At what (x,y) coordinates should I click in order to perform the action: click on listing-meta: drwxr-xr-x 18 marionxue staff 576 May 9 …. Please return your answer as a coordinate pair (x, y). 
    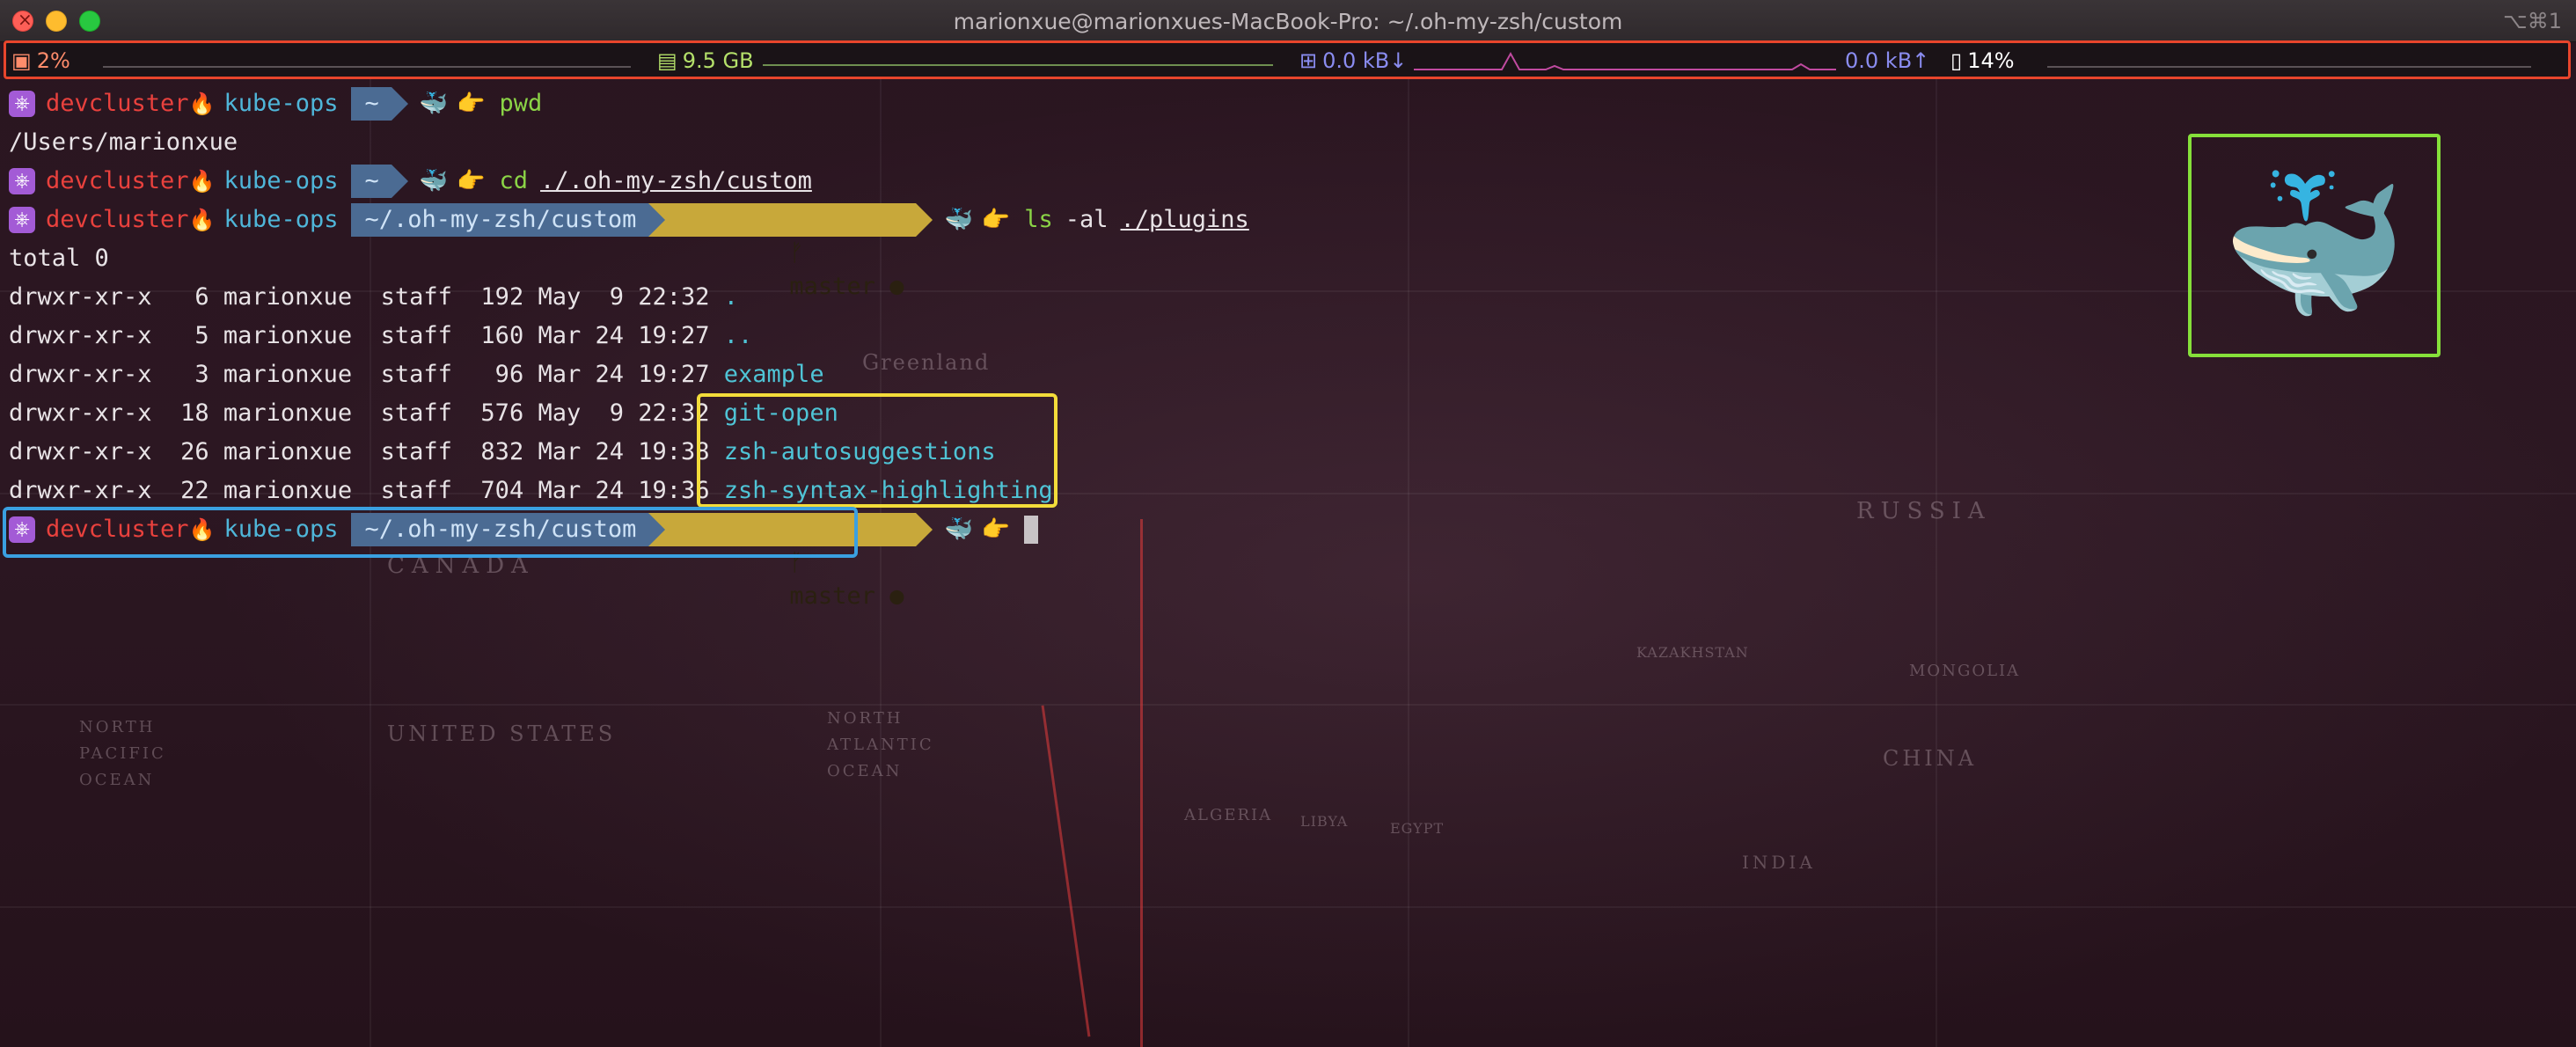
    Looking at the image, I should click on (366, 413).